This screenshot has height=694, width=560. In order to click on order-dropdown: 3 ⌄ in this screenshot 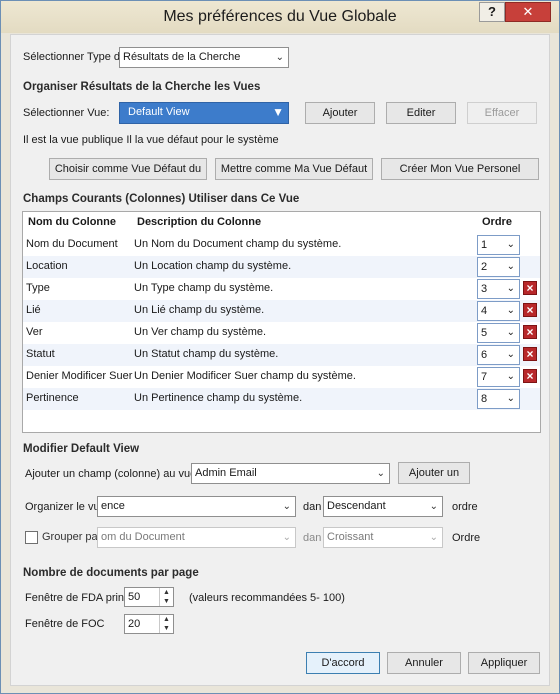, I will do `click(498, 289)`.